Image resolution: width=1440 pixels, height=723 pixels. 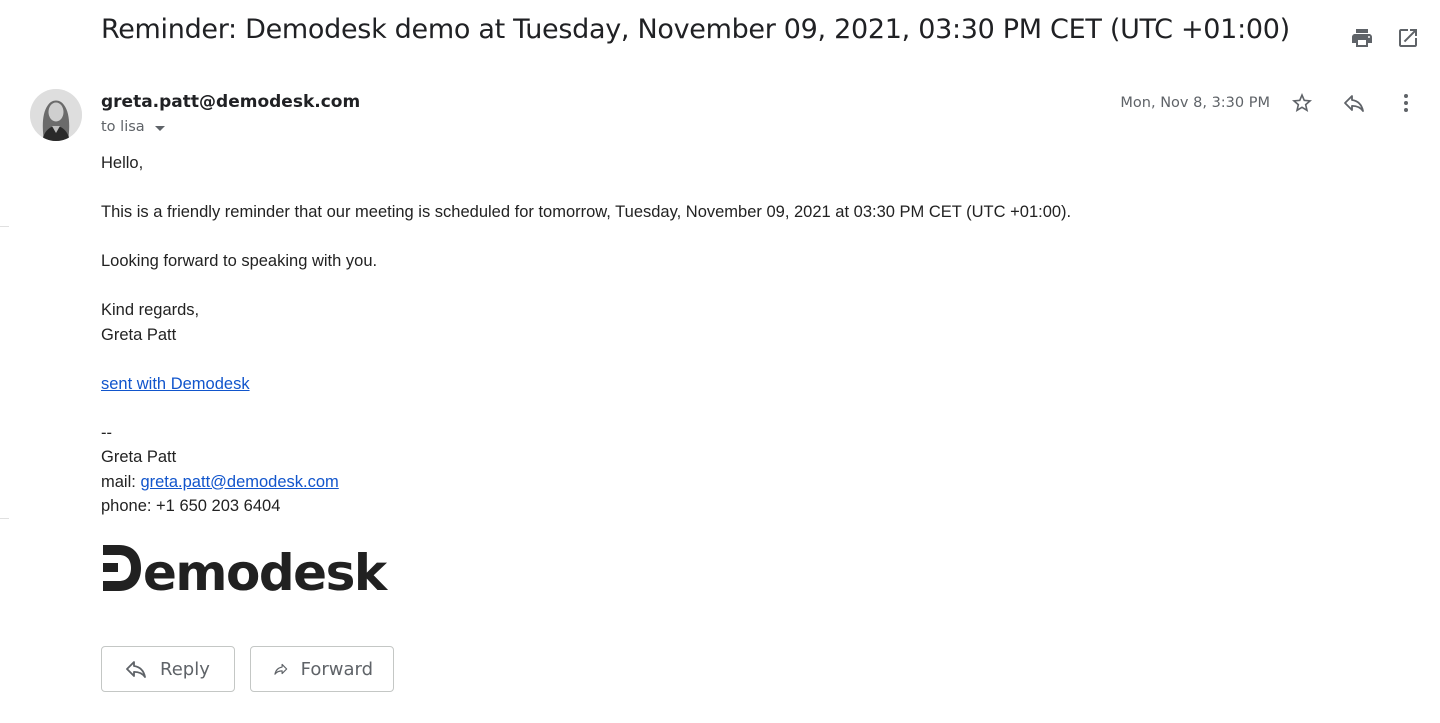 I want to click on sender-avatar, so click(x=56, y=115).